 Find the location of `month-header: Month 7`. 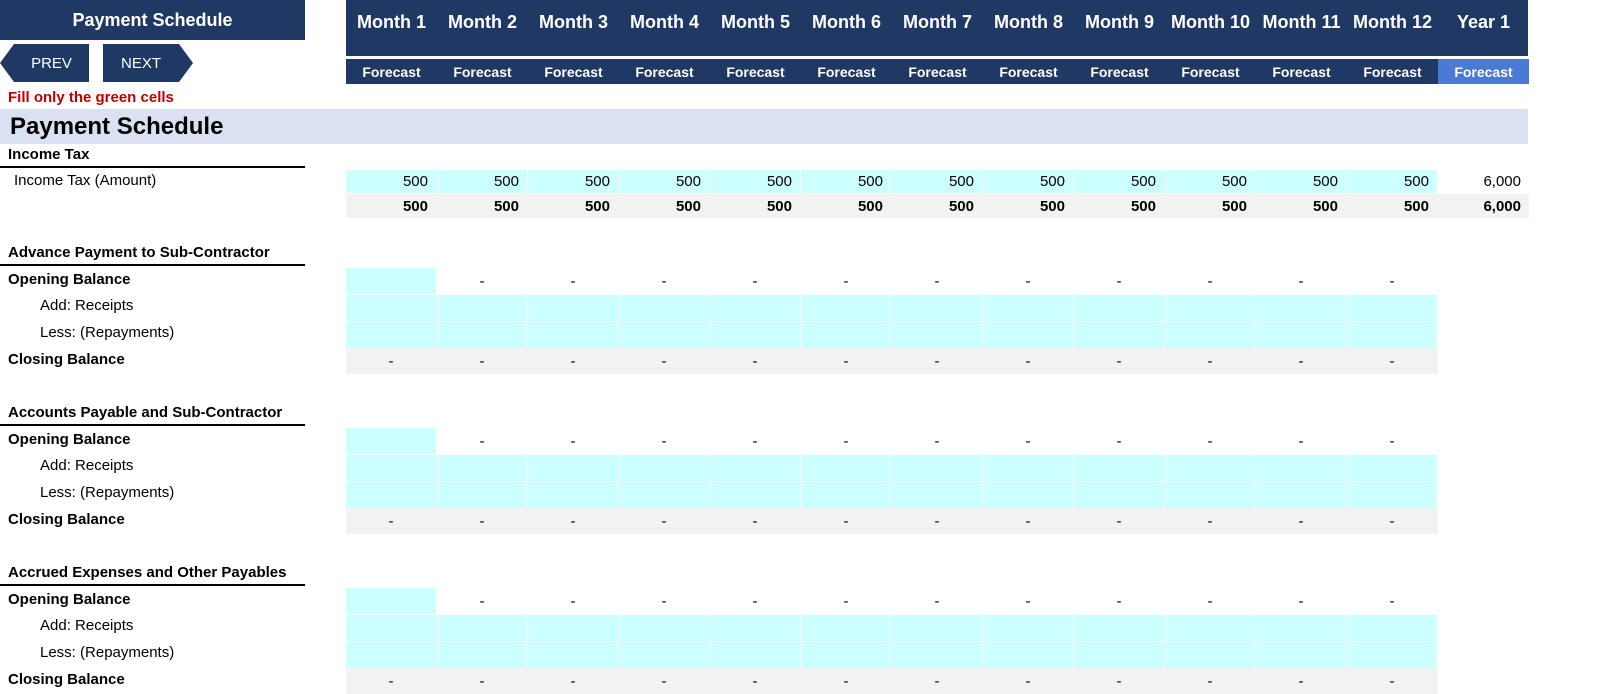

month-header: Month 7 is located at coordinates (937, 22).